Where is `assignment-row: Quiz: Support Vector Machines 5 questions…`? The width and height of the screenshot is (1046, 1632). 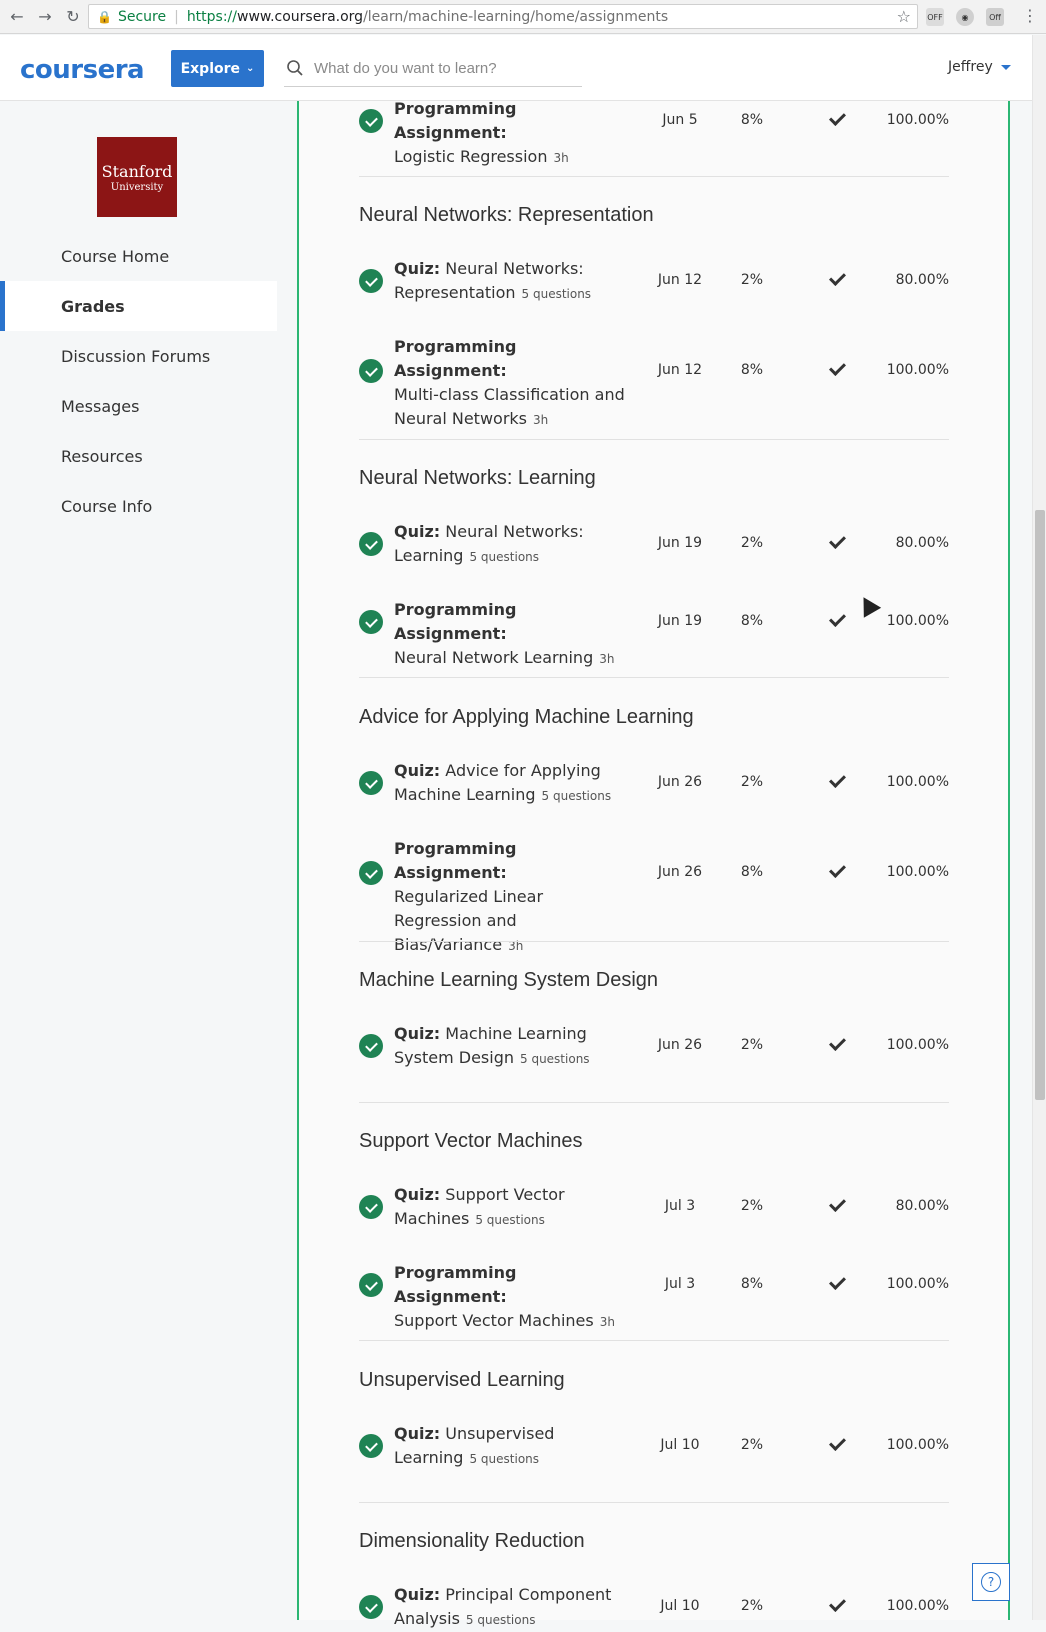
assignment-row: Quiz: Support Vector Machines 5 questions… is located at coordinates (654, 1207).